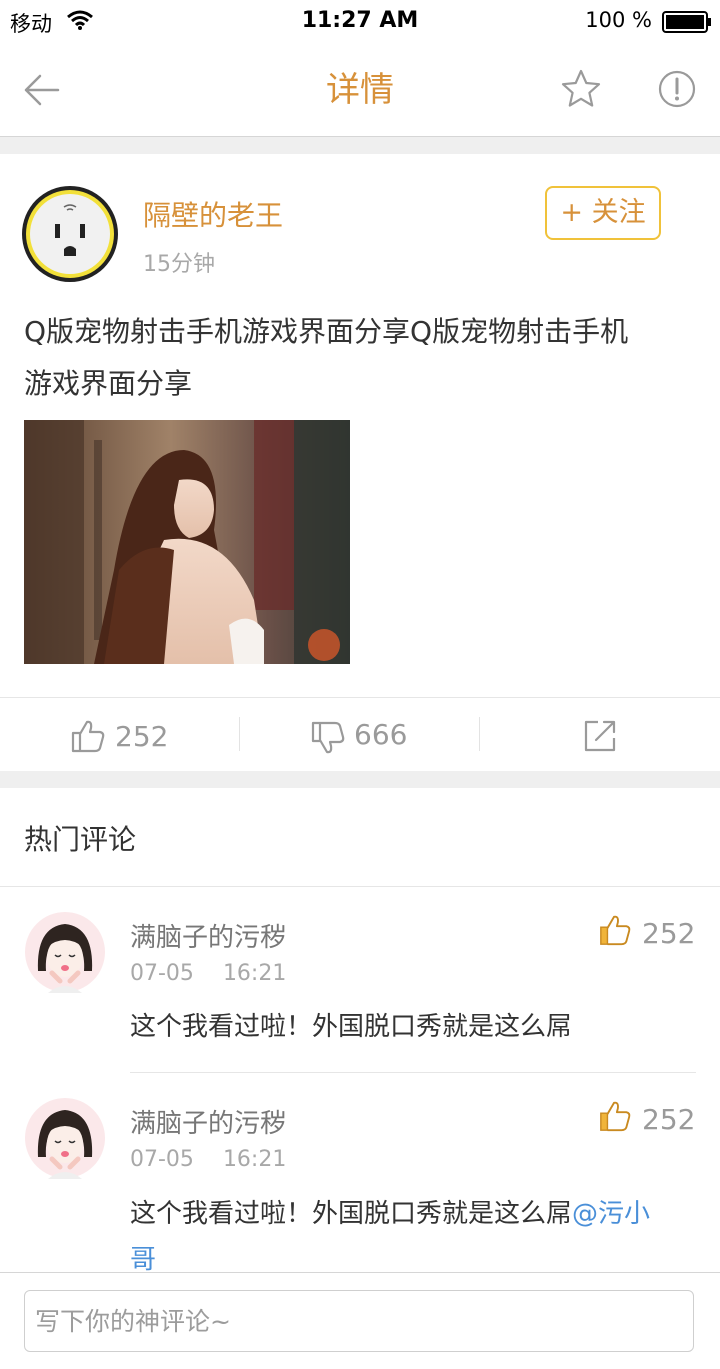 This screenshot has height=1369, width=720. I want to click on navigation-bar: 详情, so click(360, 90).